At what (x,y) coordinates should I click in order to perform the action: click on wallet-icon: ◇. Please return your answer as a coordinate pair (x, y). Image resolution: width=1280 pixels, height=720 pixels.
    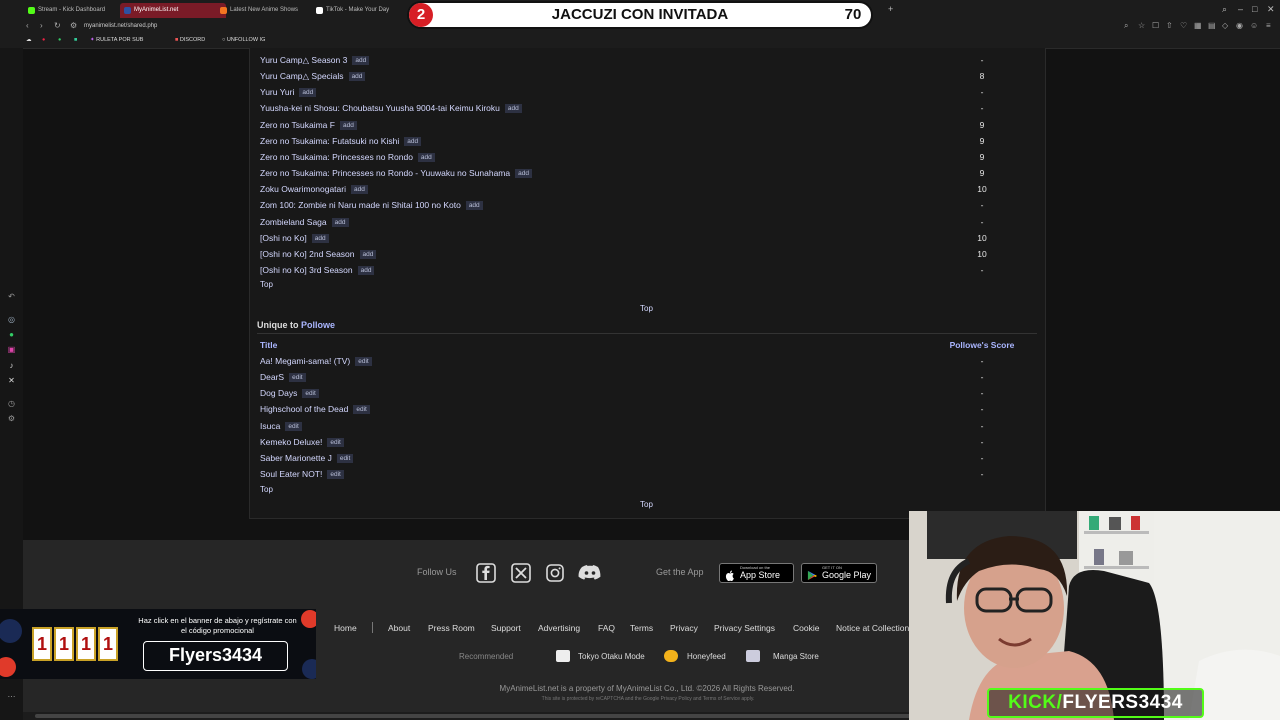
    Looking at the image, I should click on (1225, 25).